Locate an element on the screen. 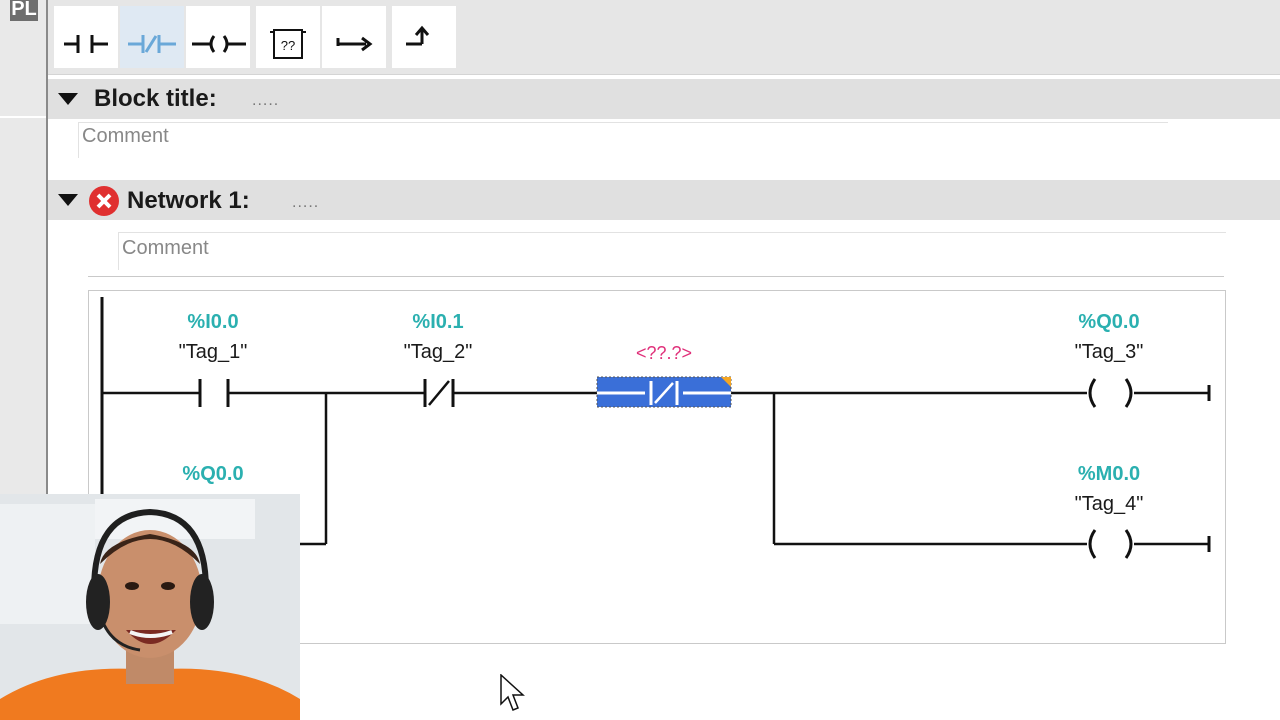 This screenshot has height=720, width=1280. block-comment-top-border is located at coordinates (623, 122).